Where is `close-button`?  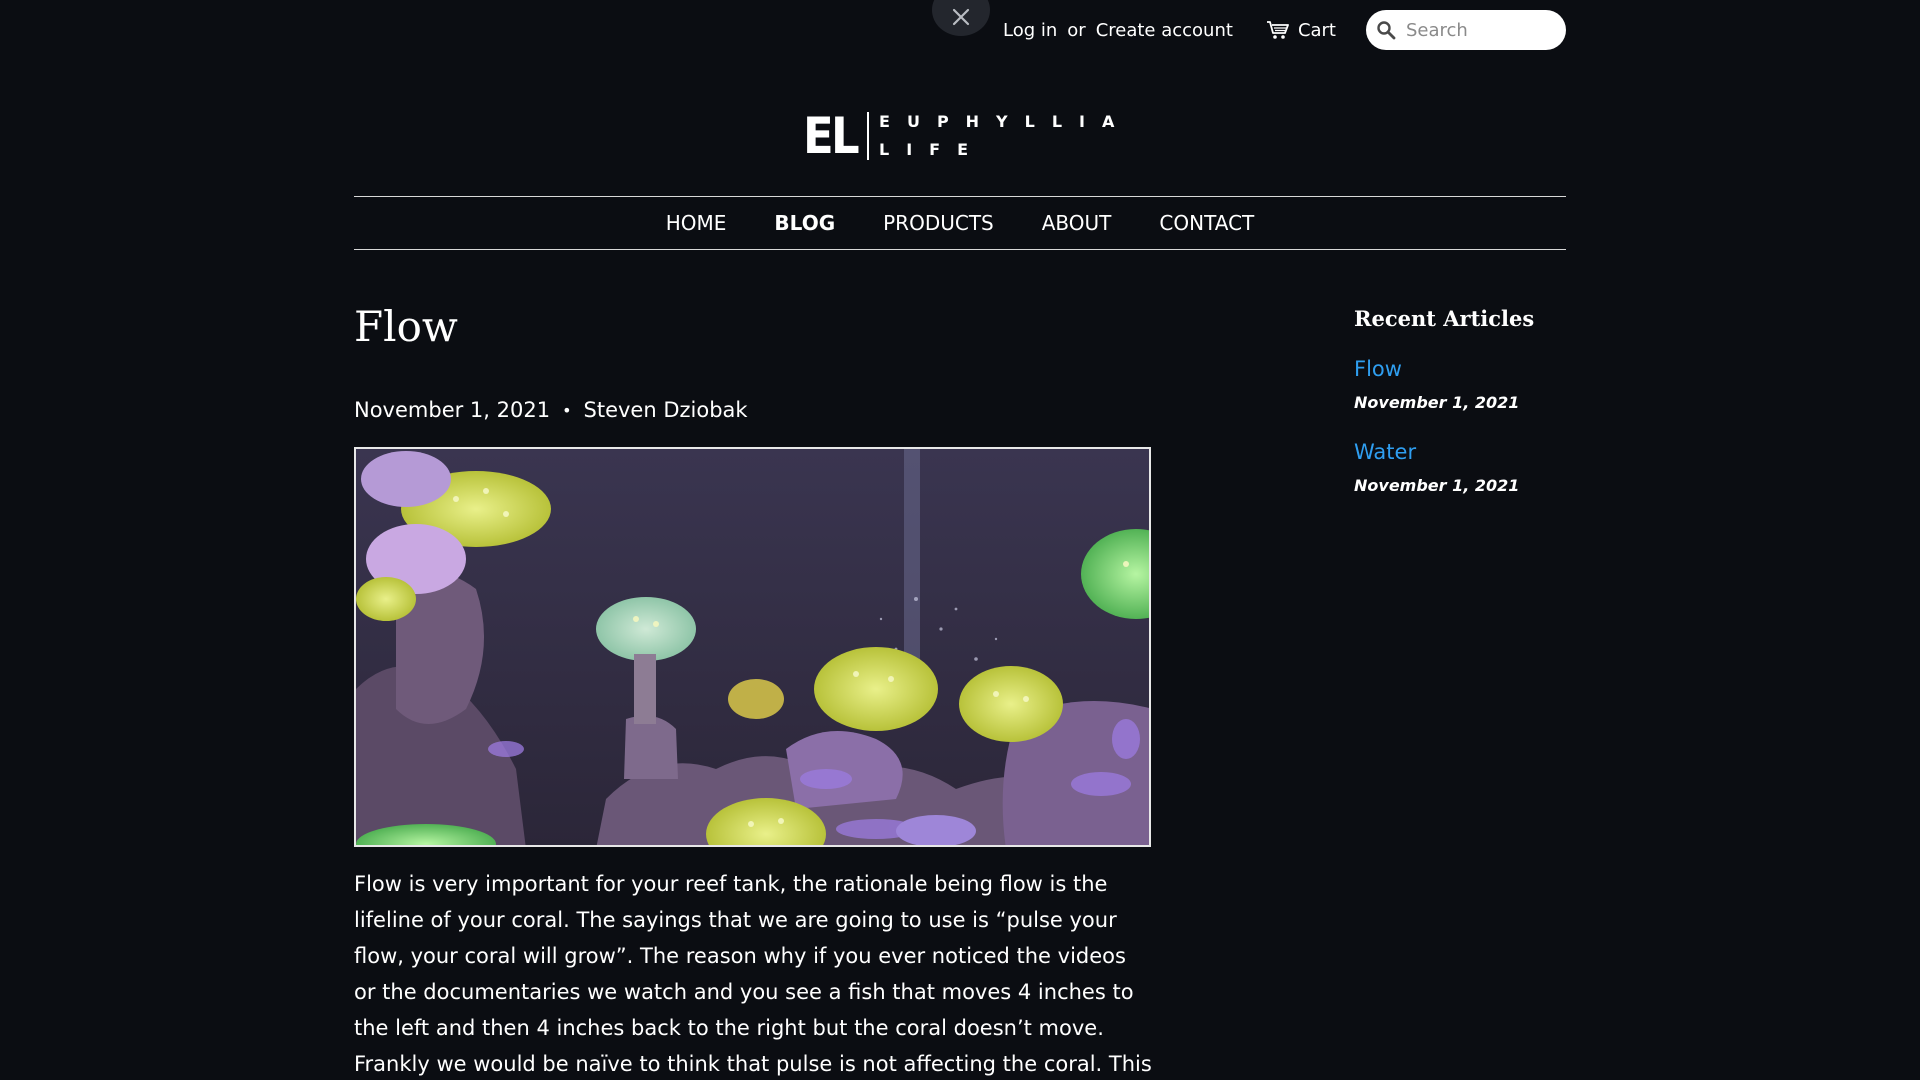 close-button is located at coordinates (961, 18).